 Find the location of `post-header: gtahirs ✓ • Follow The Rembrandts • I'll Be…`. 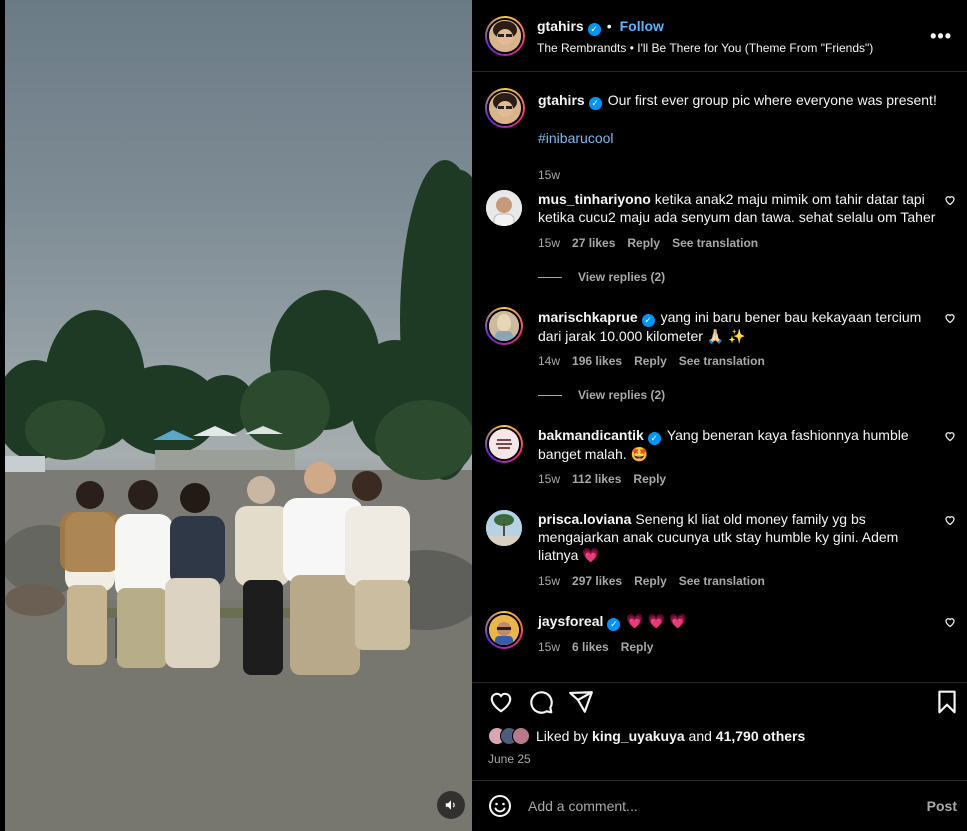

post-header: gtahirs ✓ • Follow The Rembrandts • I'll Be… is located at coordinates (719, 36).